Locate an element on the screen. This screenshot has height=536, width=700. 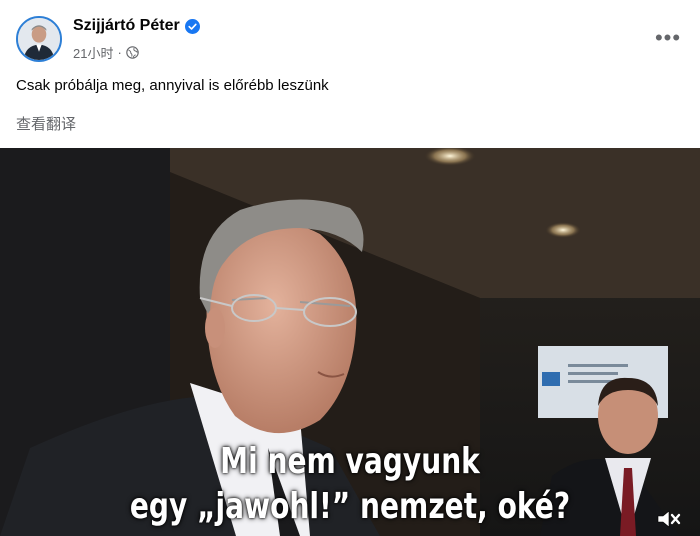
mute-icon is located at coordinates (669, 519).